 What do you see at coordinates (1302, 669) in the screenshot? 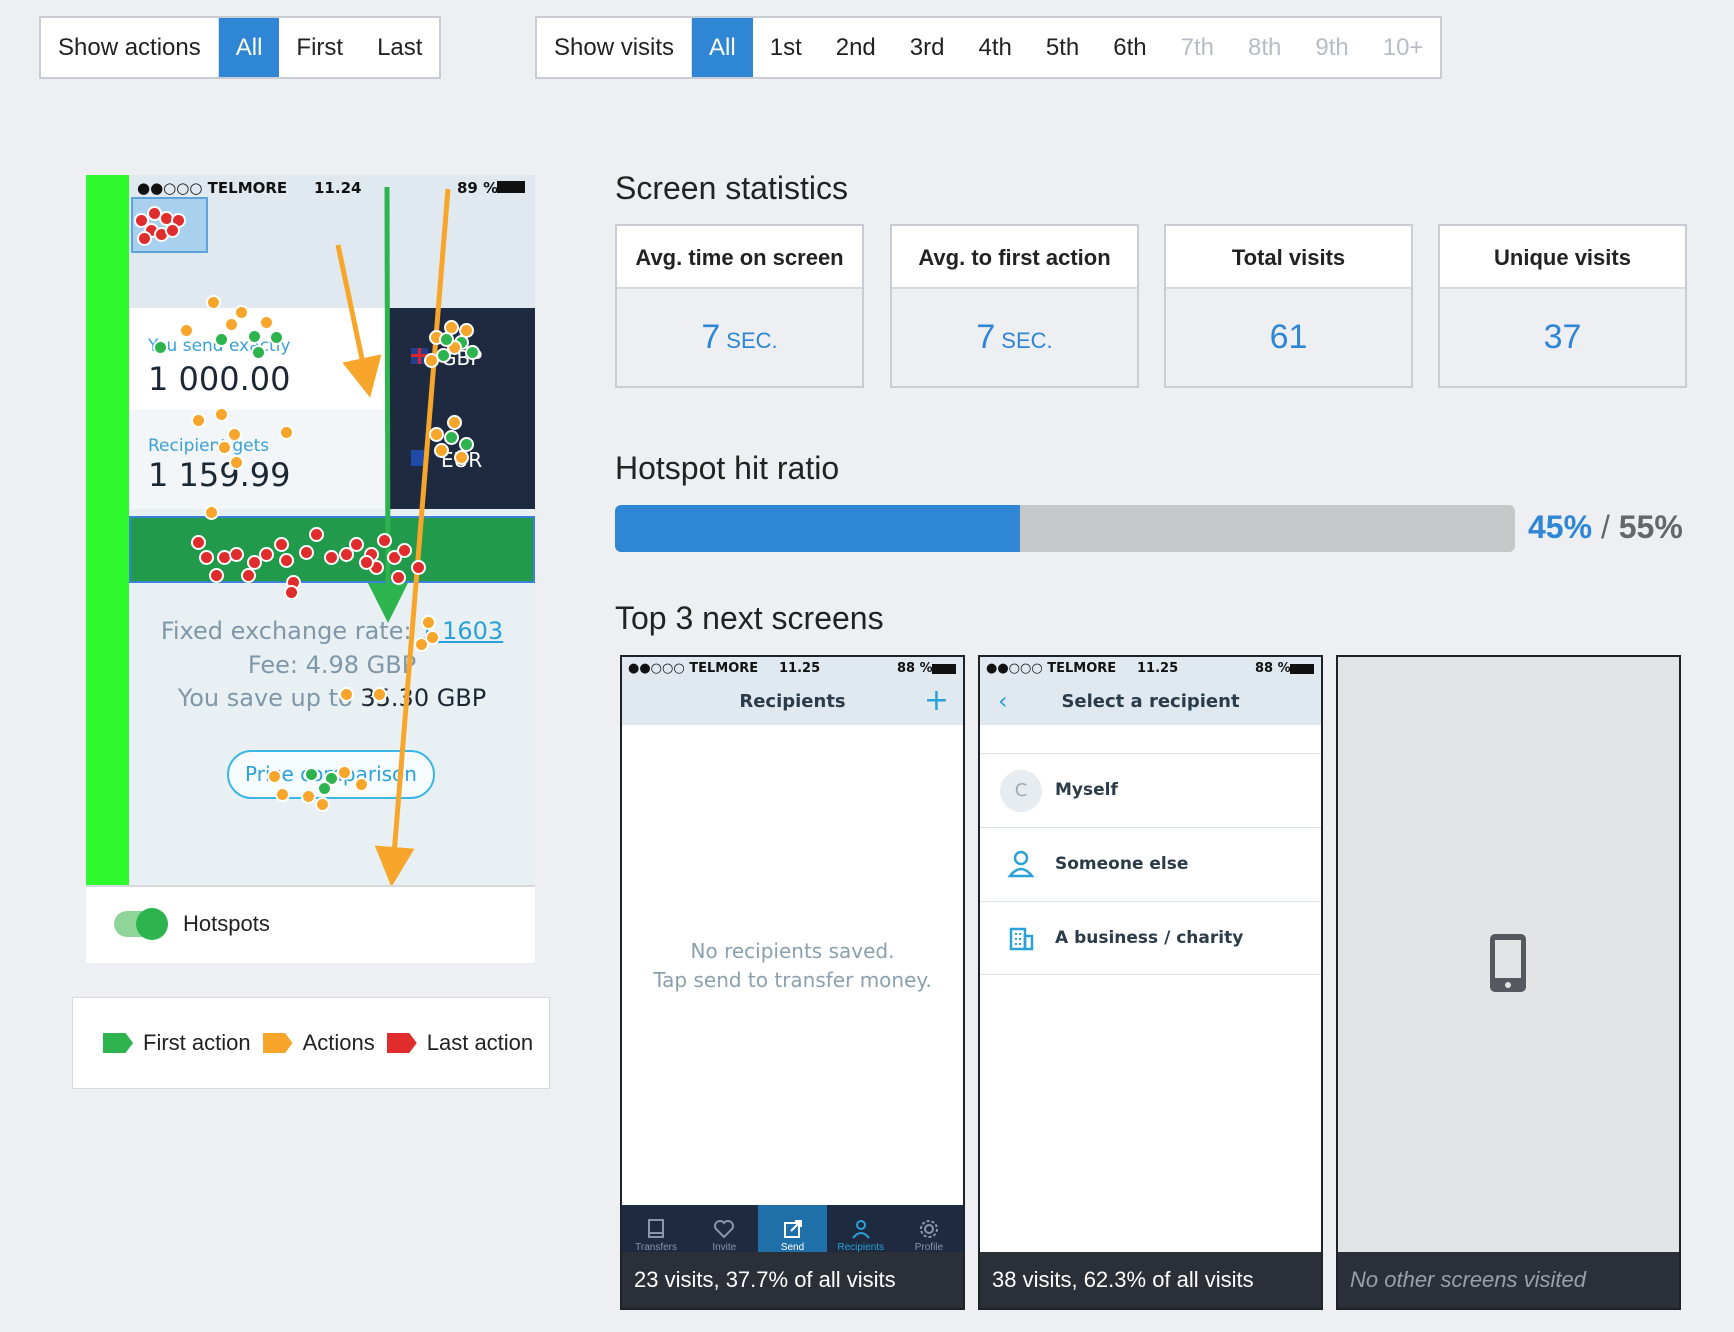
I see `battery-icon` at bounding box center [1302, 669].